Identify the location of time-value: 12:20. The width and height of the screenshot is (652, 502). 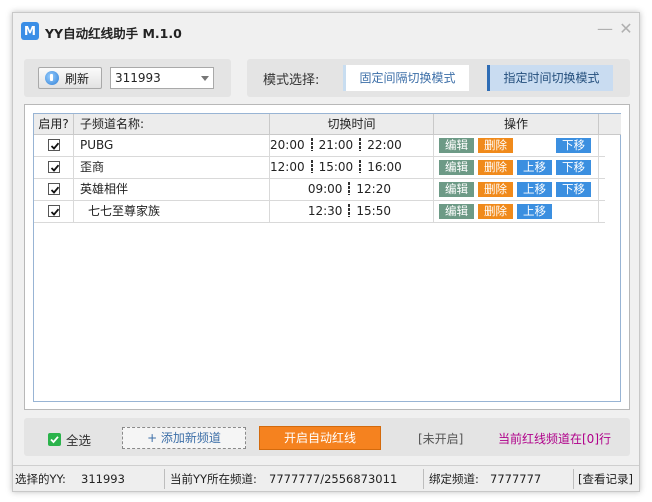
(373, 189).